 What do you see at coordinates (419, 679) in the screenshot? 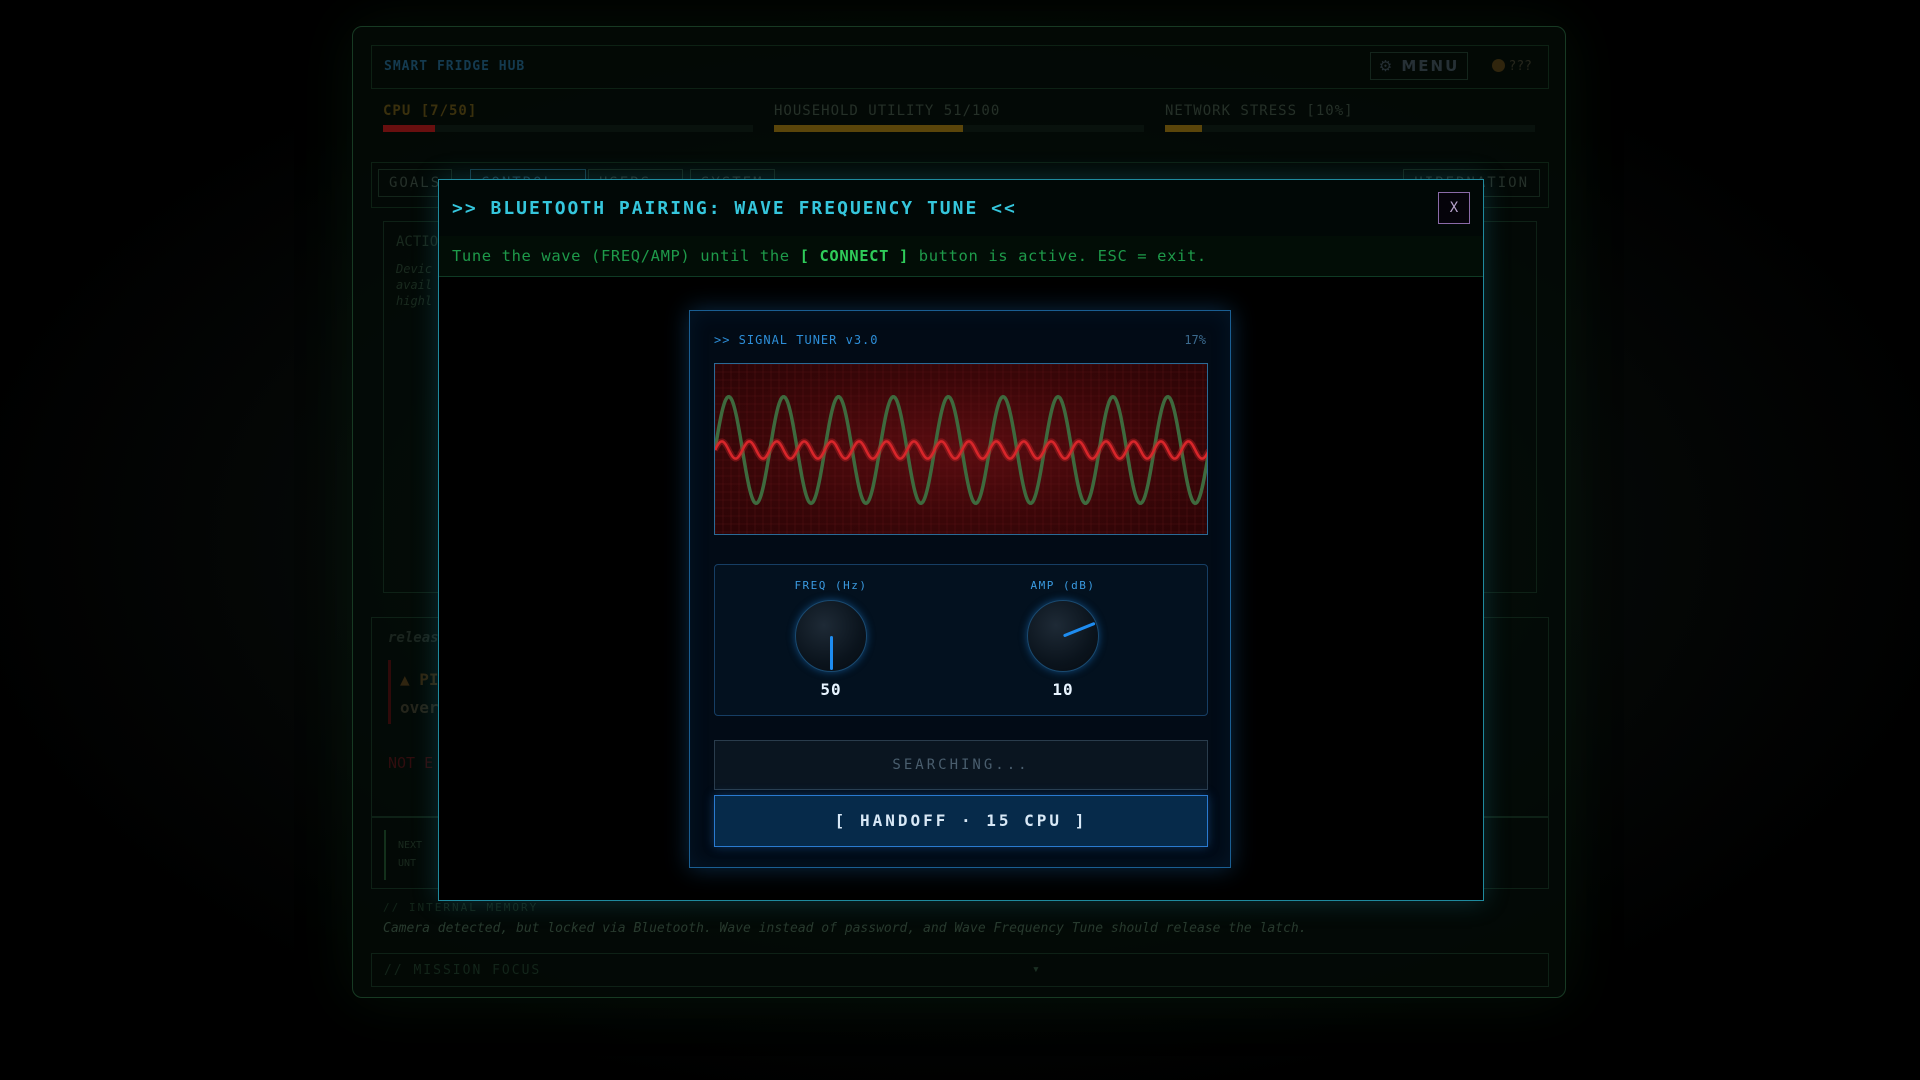
I see `warning-line-1: ▲ PI` at bounding box center [419, 679].